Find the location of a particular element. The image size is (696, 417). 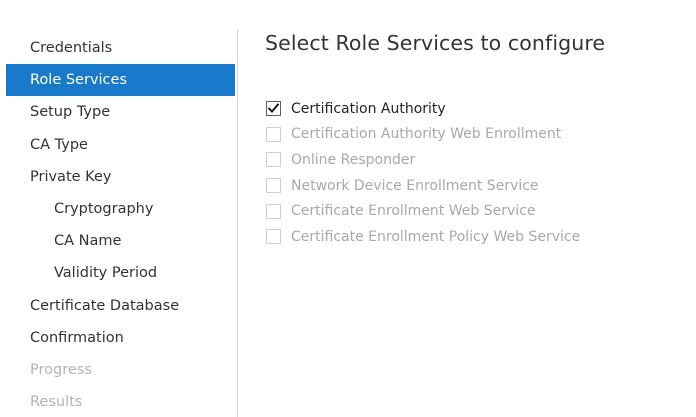

ndes-checkbox is located at coordinates (273, 186).